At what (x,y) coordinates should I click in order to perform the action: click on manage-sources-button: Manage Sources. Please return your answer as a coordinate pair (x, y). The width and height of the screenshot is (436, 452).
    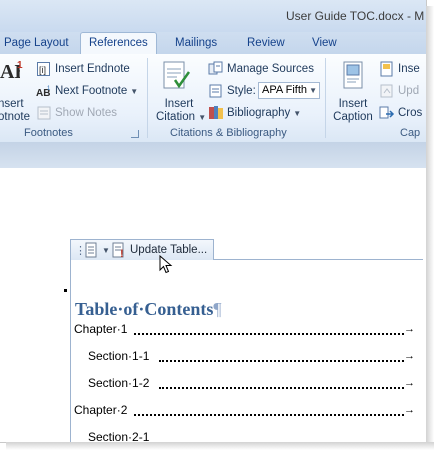
    Looking at the image, I should click on (261, 69).